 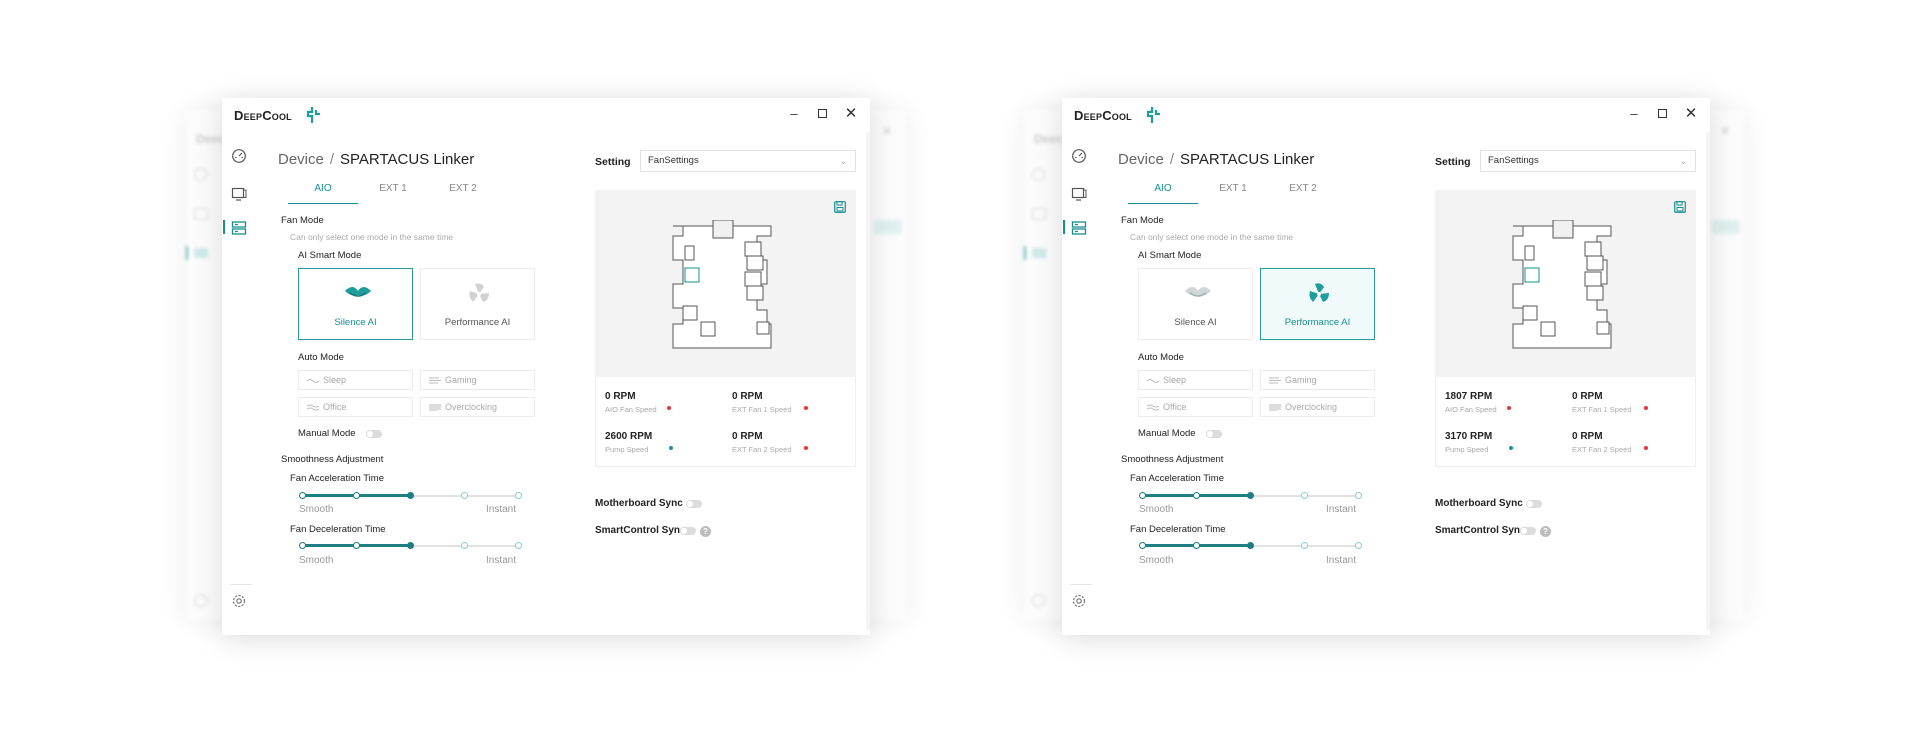 I want to click on gaming-icon, so click(x=435, y=380).